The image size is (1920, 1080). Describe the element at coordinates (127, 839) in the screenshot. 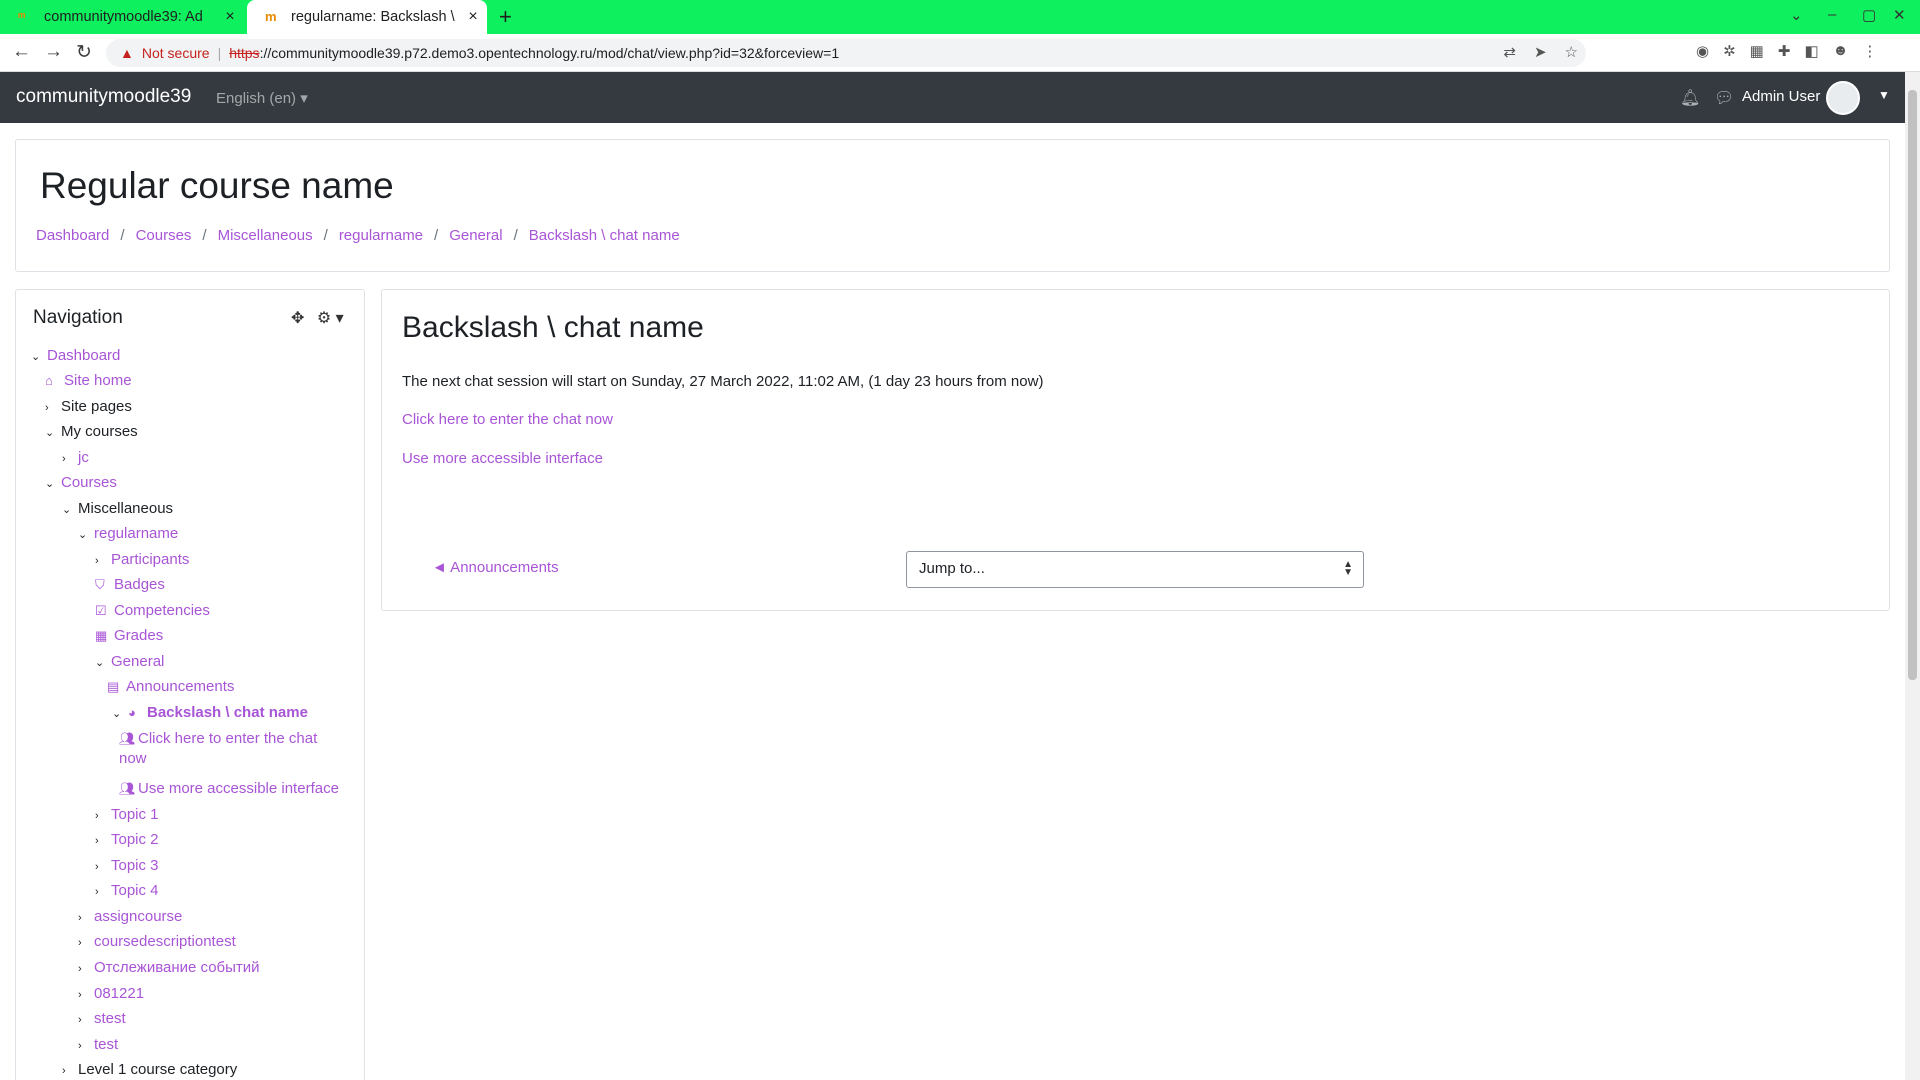

I see `nav-item: › Topic 2` at that location.